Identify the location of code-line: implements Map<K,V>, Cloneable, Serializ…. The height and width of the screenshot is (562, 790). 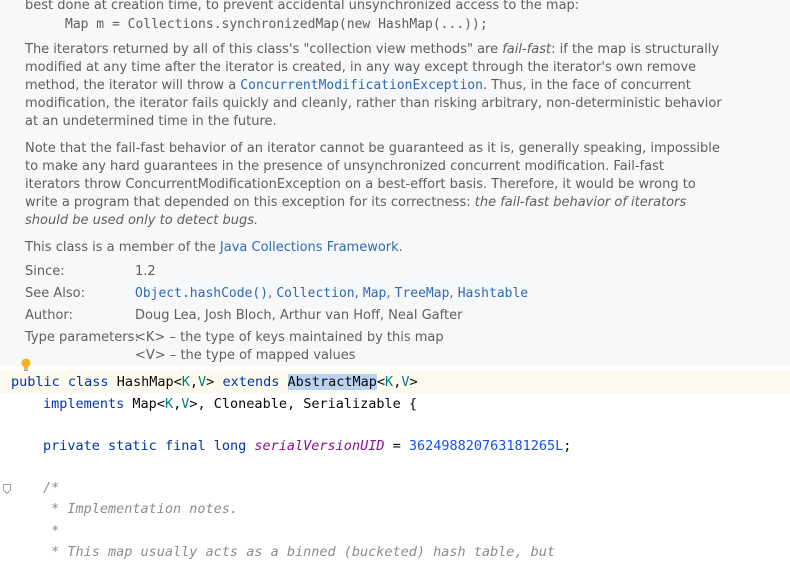
(230, 404).